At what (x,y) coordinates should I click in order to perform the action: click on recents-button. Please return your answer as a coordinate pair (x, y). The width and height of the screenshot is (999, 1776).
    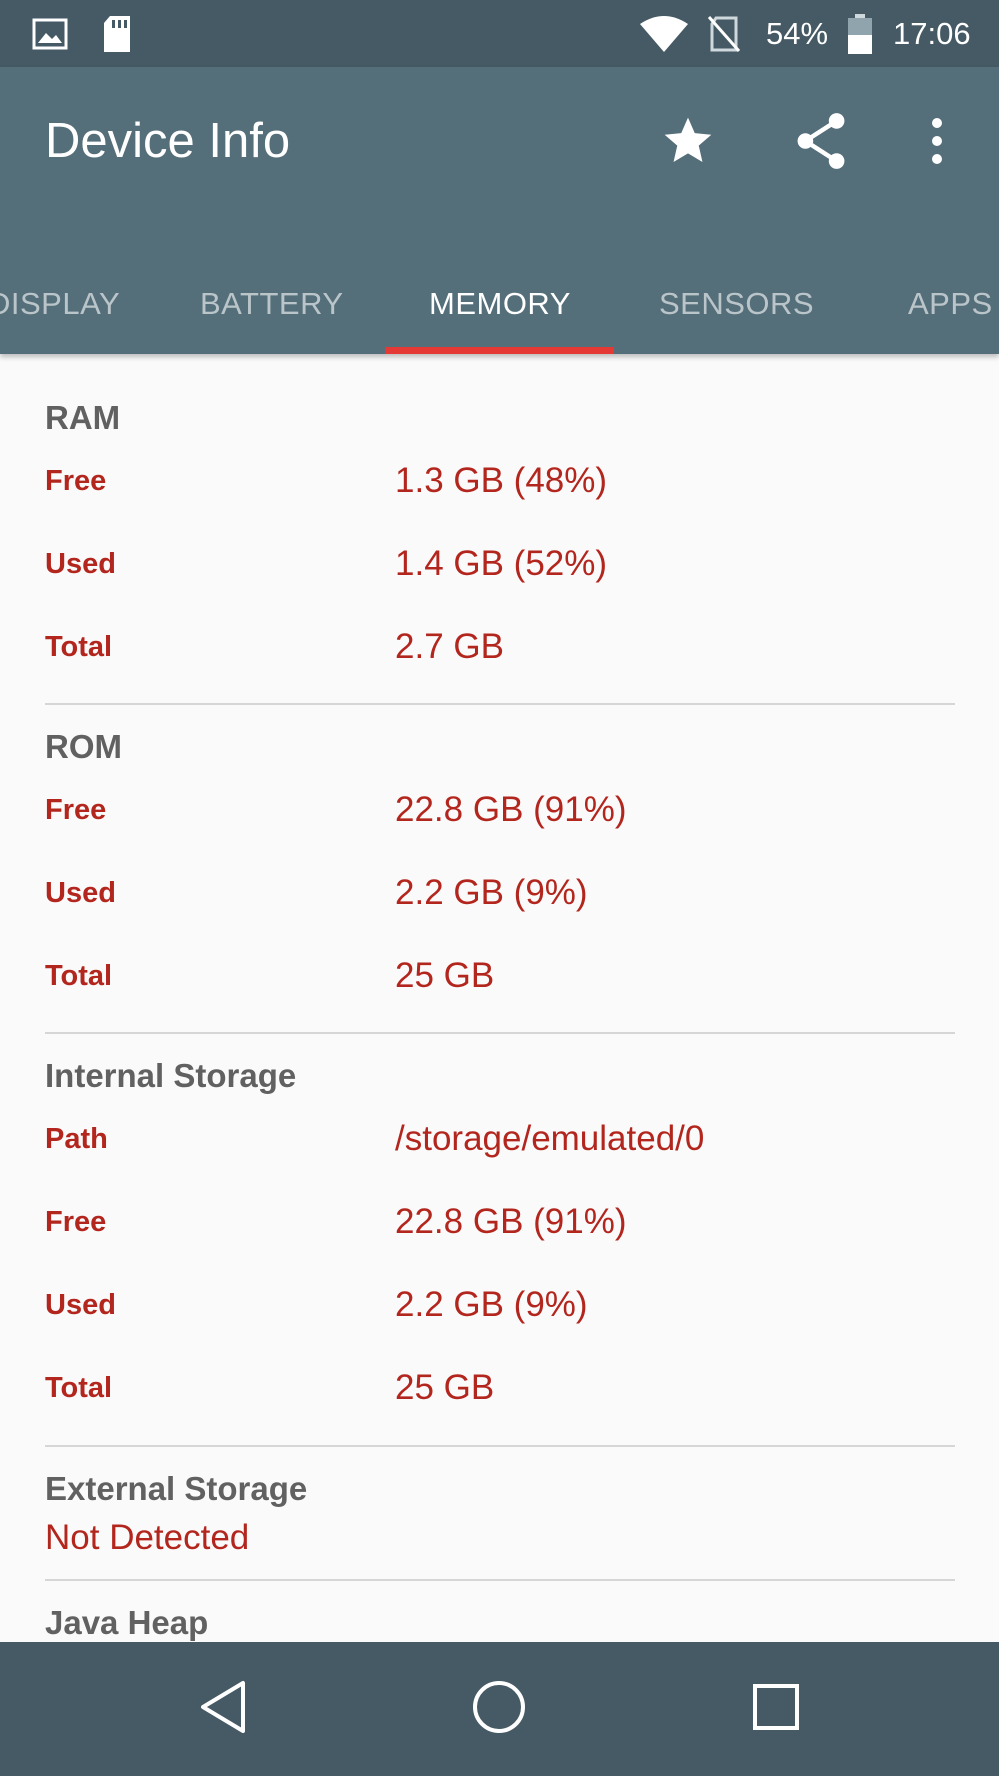
    Looking at the image, I should click on (776, 1709).